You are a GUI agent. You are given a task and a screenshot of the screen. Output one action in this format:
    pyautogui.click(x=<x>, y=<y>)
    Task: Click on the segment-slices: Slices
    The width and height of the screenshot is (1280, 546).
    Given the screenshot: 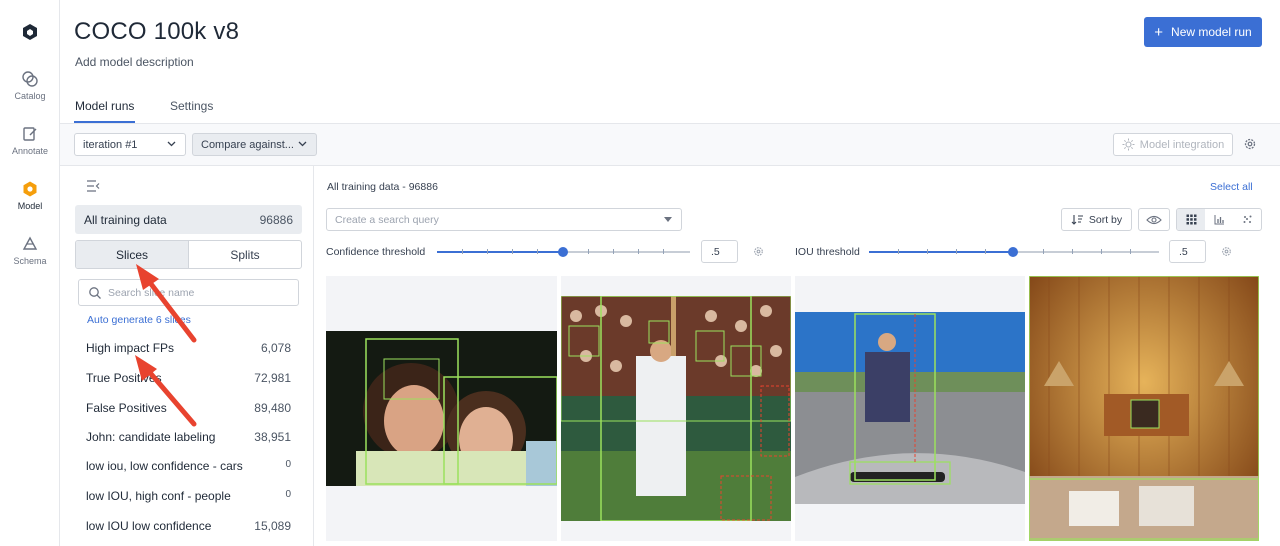 What is the action you would take?
    pyautogui.click(x=132, y=254)
    